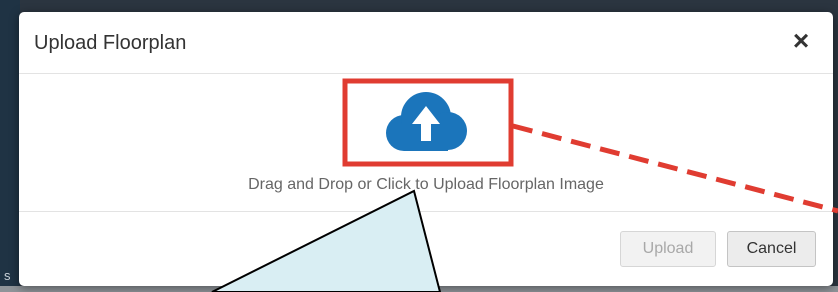 The height and width of the screenshot is (292, 838). I want to click on background-page-text: s, so click(7, 275).